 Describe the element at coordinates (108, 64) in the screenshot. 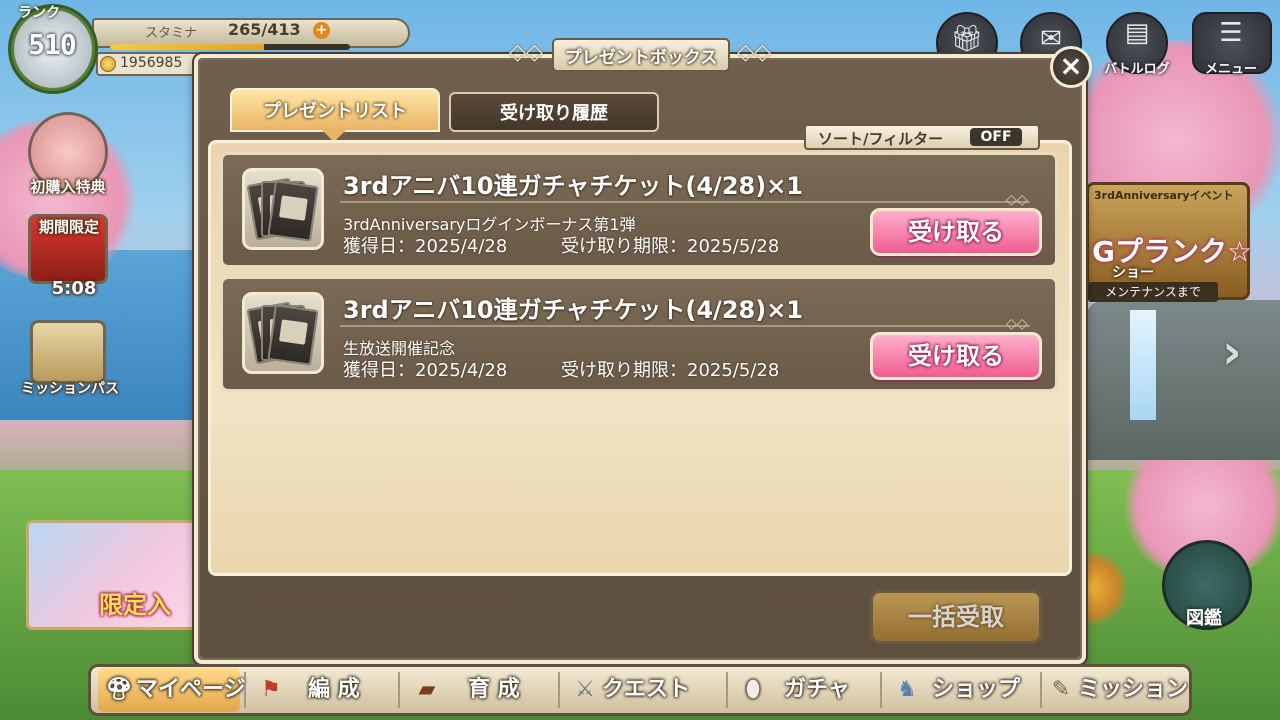

I see `coin-icon` at that location.